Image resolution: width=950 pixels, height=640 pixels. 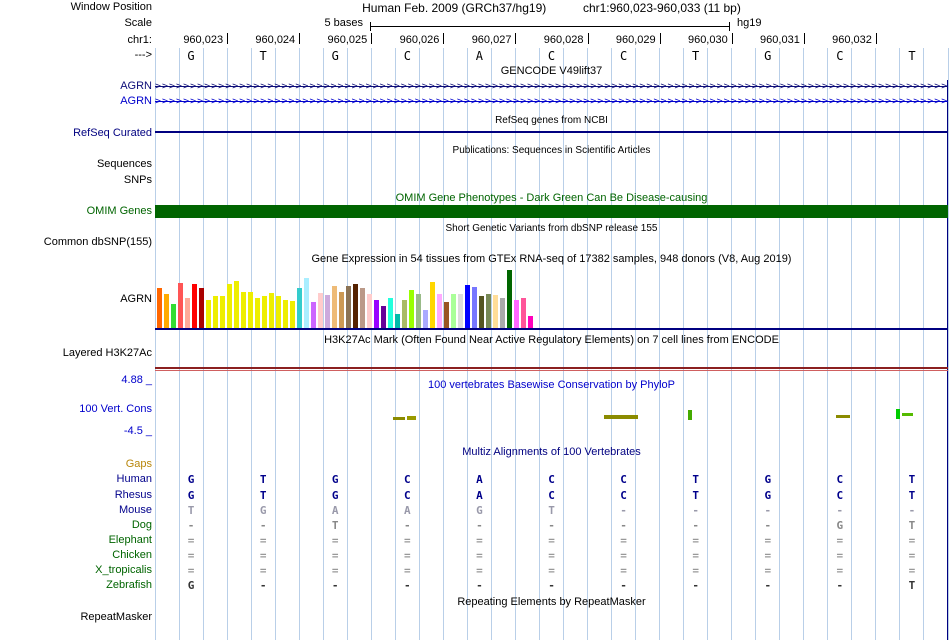 I want to click on label-window-position: Window Position, so click(x=76, y=7).